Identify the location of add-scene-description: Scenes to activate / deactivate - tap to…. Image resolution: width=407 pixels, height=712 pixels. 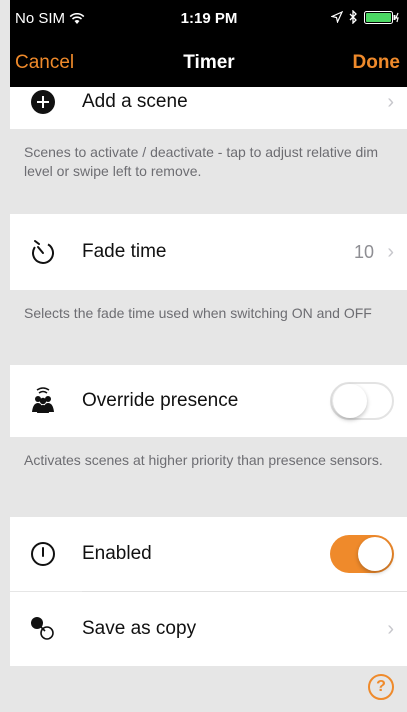
(201, 161).